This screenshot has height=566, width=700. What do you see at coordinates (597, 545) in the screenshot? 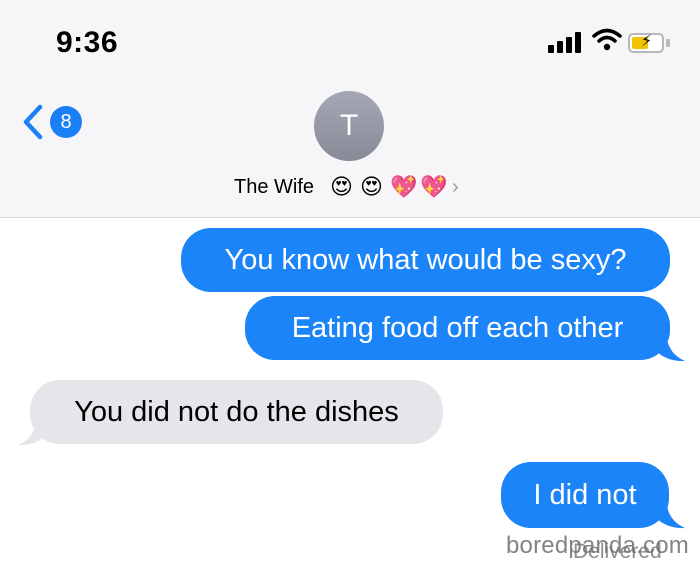
I see `watermark: boredpanda.com` at bounding box center [597, 545].